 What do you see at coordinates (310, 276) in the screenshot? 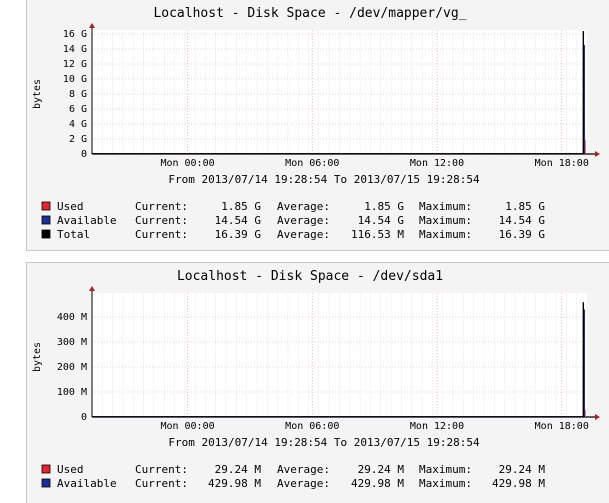
I see `chart-title: Localhost - Disk Space - /dev/sda1` at bounding box center [310, 276].